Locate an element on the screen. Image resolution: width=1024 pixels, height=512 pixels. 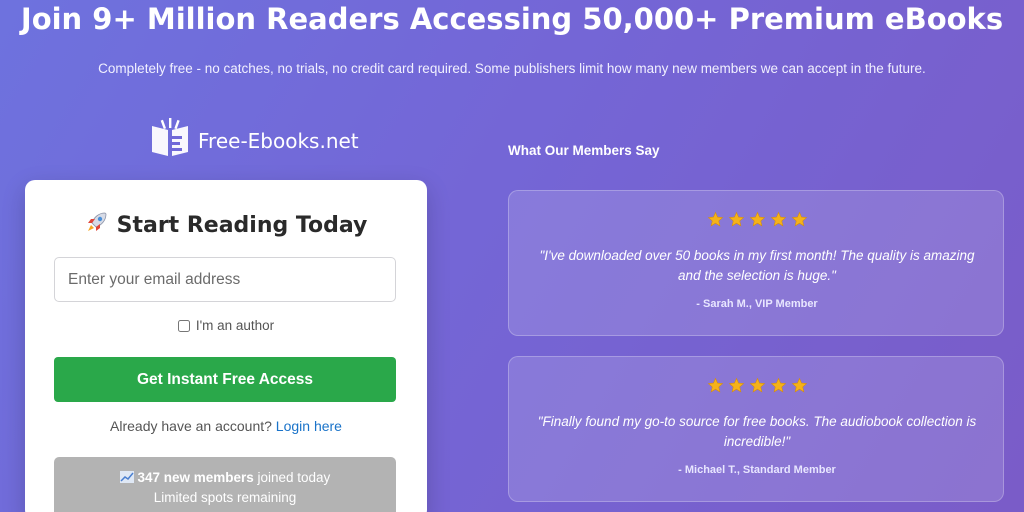
signup-title: Start Reading Today is located at coordinates (226, 225).